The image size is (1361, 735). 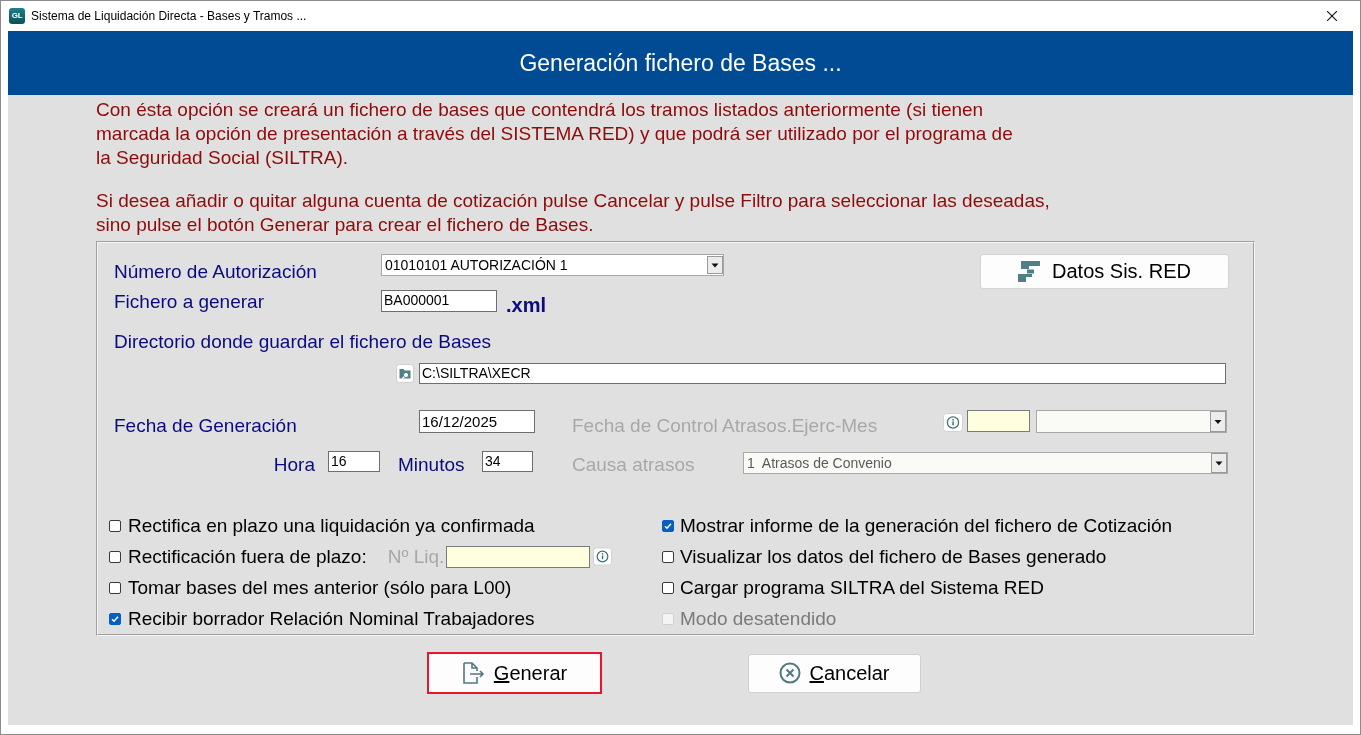 What do you see at coordinates (477, 421) in the screenshot?
I see `date-field: 16/12/2025` at bounding box center [477, 421].